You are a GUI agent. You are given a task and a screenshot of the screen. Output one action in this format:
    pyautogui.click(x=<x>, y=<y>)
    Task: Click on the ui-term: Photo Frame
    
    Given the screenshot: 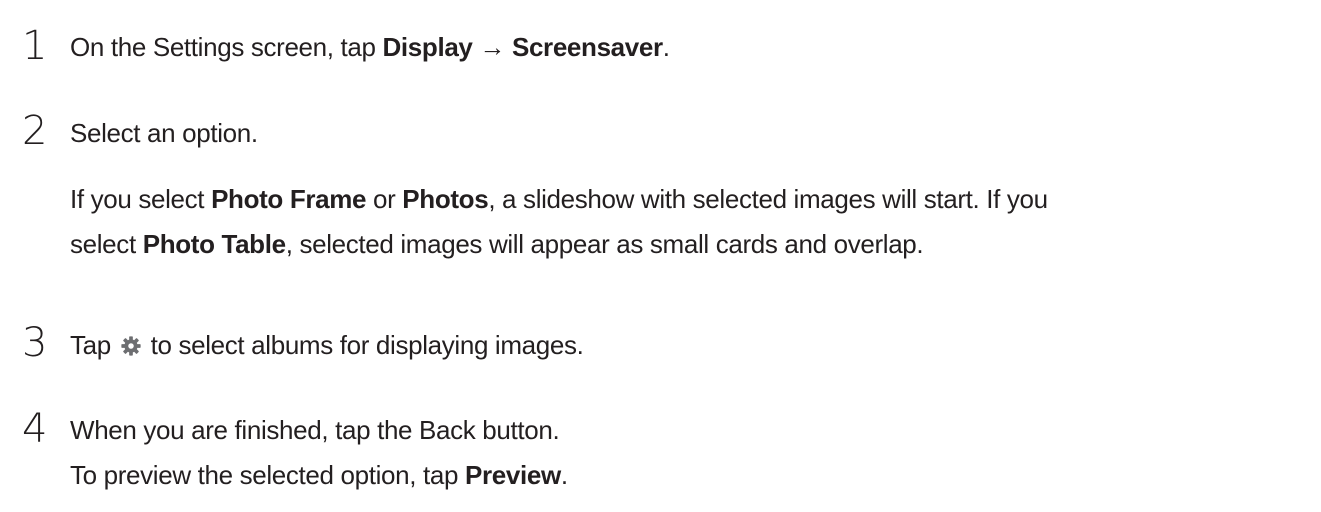 What is the action you would take?
    pyautogui.click(x=289, y=199)
    